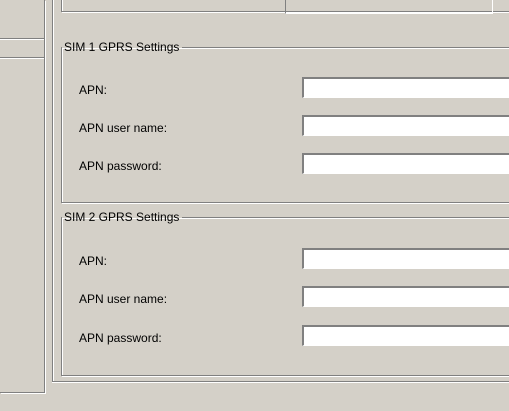  Describe the element at coordinates (405, 296) in the screenshot. I see `sim2-apn-username-input` at that location.